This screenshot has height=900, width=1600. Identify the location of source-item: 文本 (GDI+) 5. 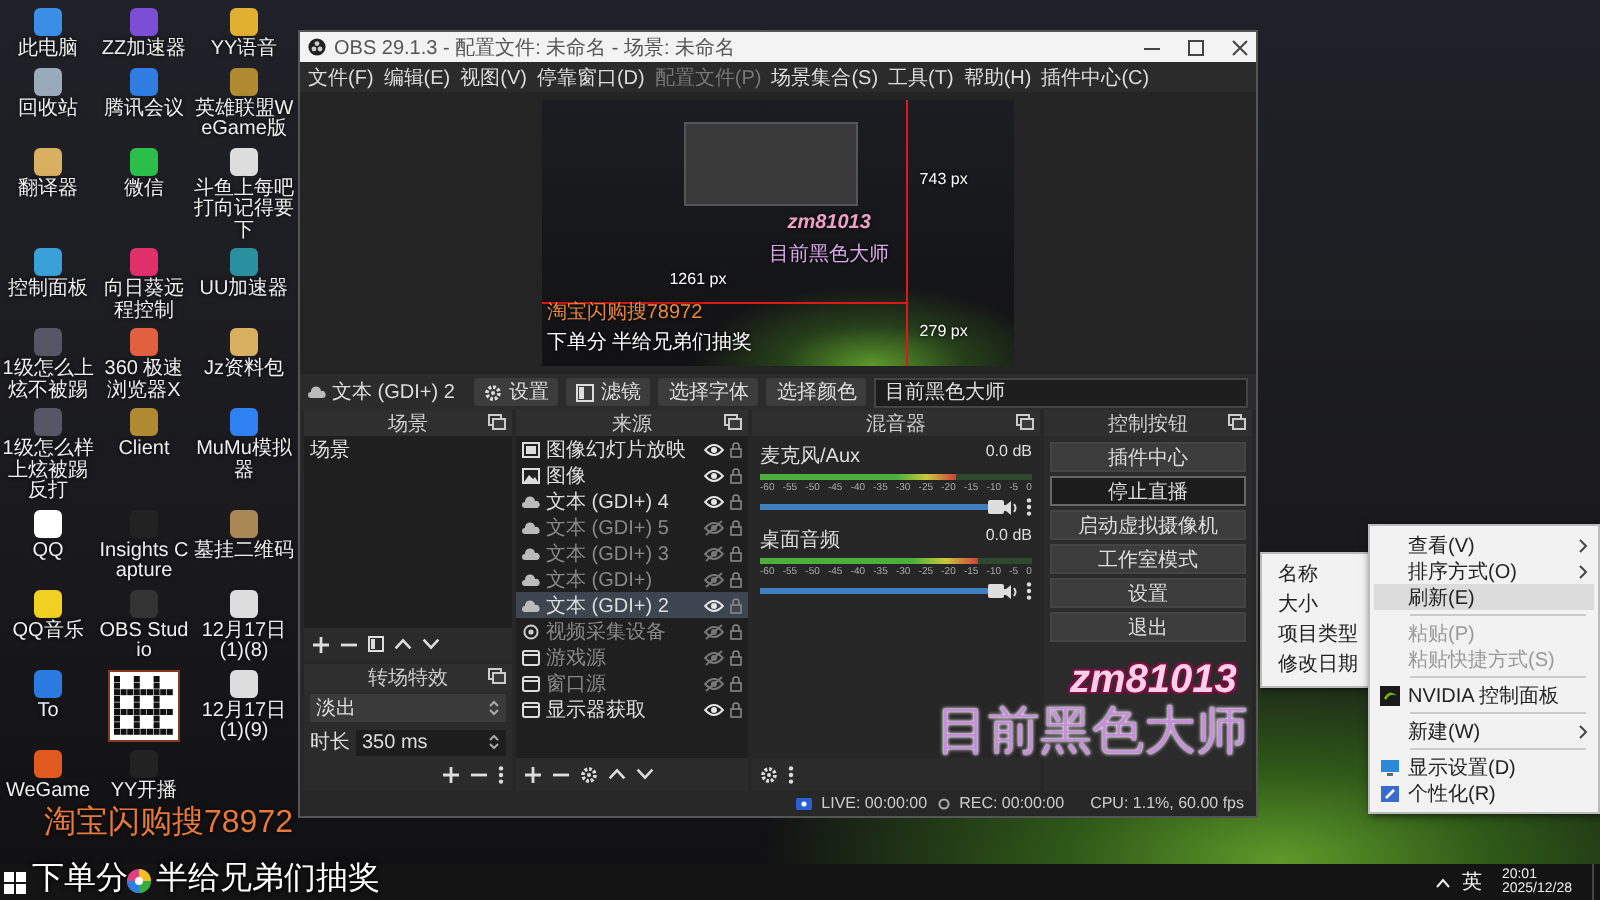
(622, 527).